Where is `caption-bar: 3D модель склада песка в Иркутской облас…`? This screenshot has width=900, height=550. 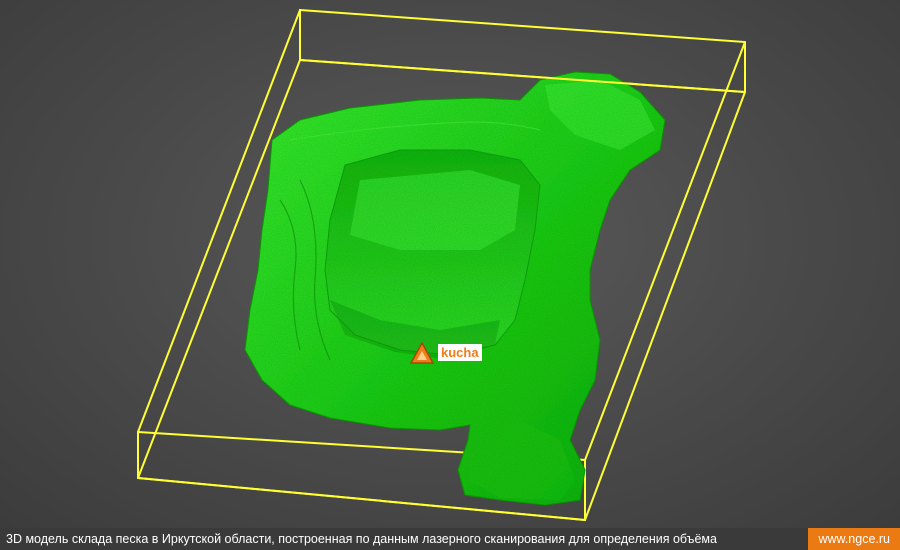
caption-bar: 3D модель склада песка в Иркутской облас… is located at coordinates (450, 539).